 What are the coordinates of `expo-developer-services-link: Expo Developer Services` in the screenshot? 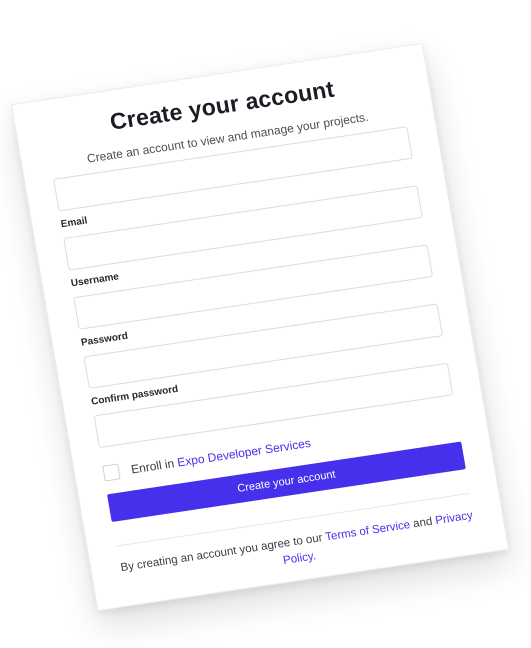 It's located at (244, 453).